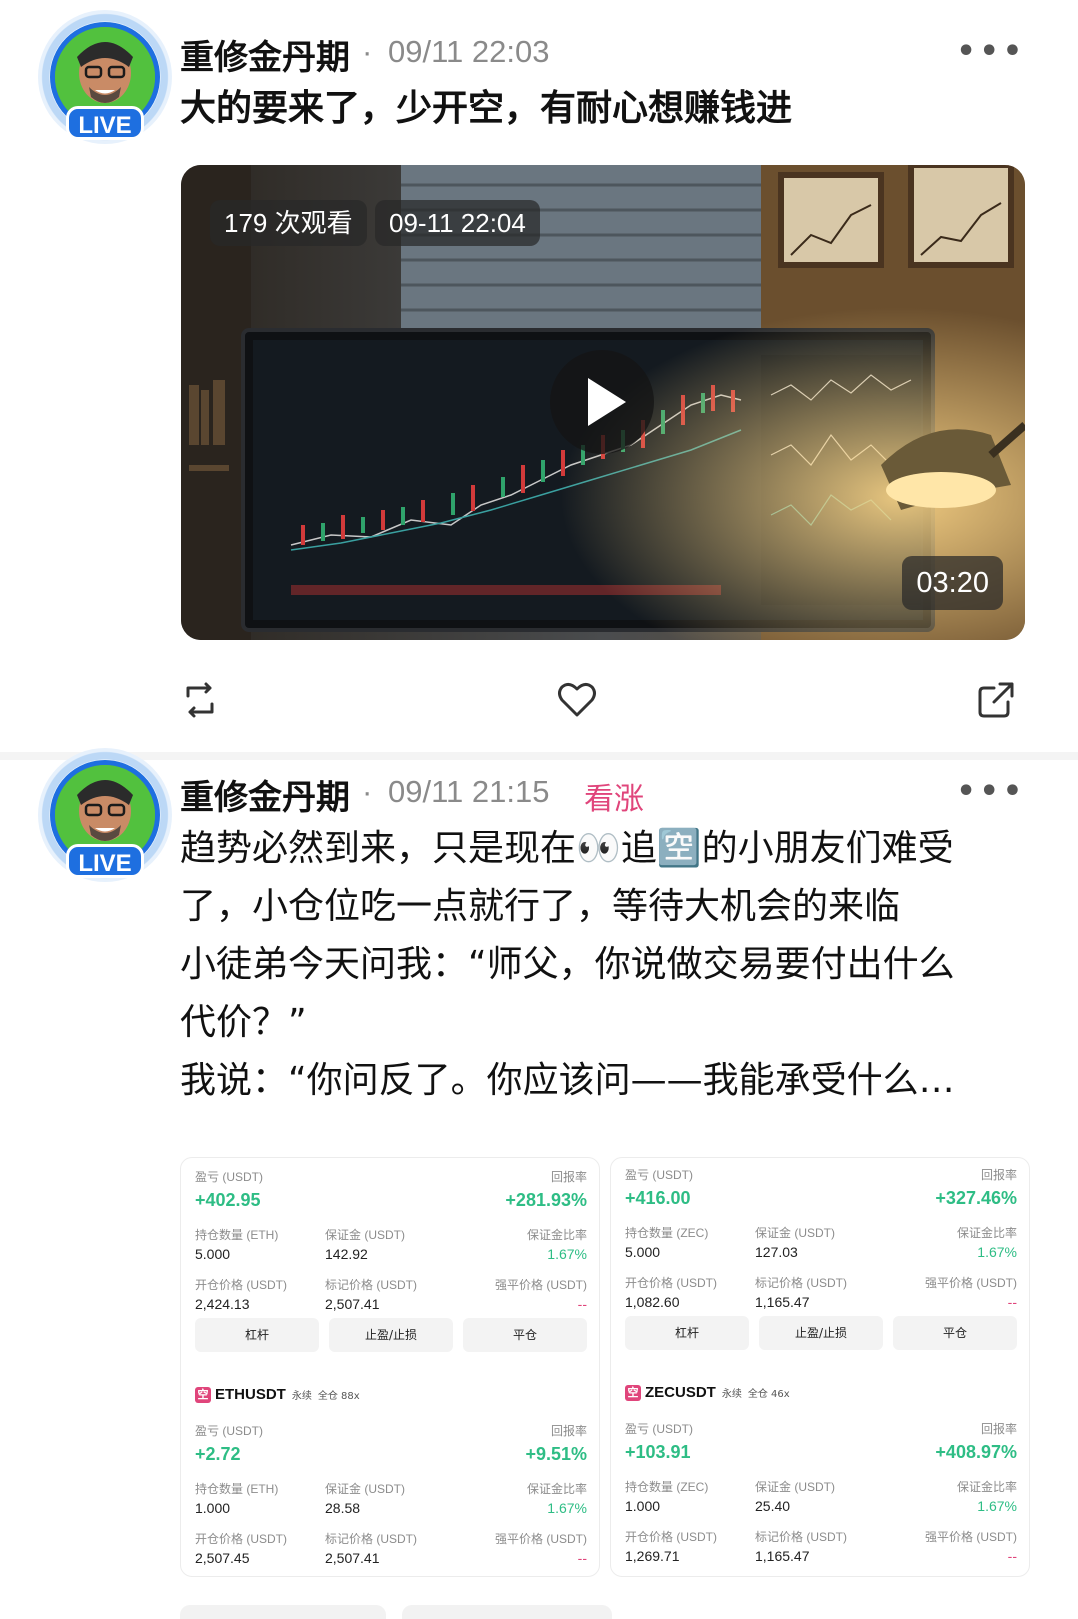 Image resolution: width=1078 pixels, height=1619 pixels. I want to click on post-time: 09/11 22:03, so click(469, 51).